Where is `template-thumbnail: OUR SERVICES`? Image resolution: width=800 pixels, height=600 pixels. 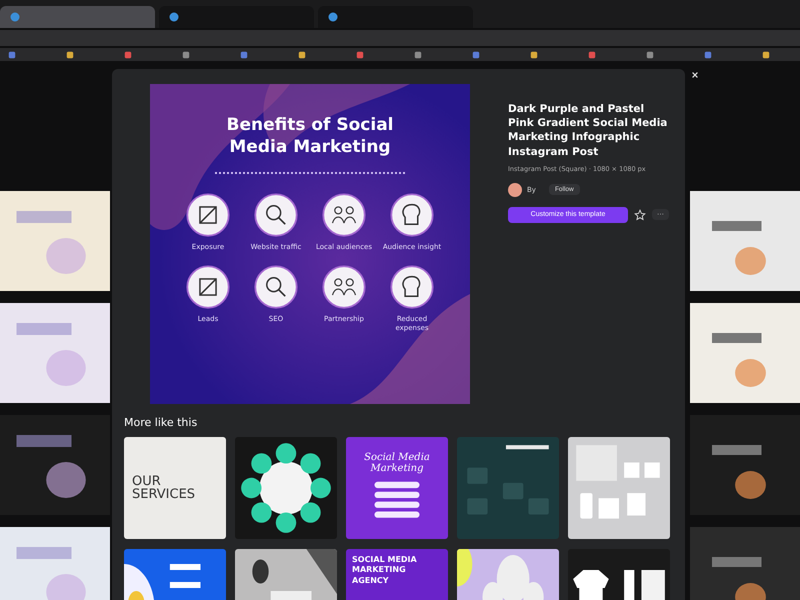 template-thumbnail: OUR SERVICES is located at coordinates (175, 488).